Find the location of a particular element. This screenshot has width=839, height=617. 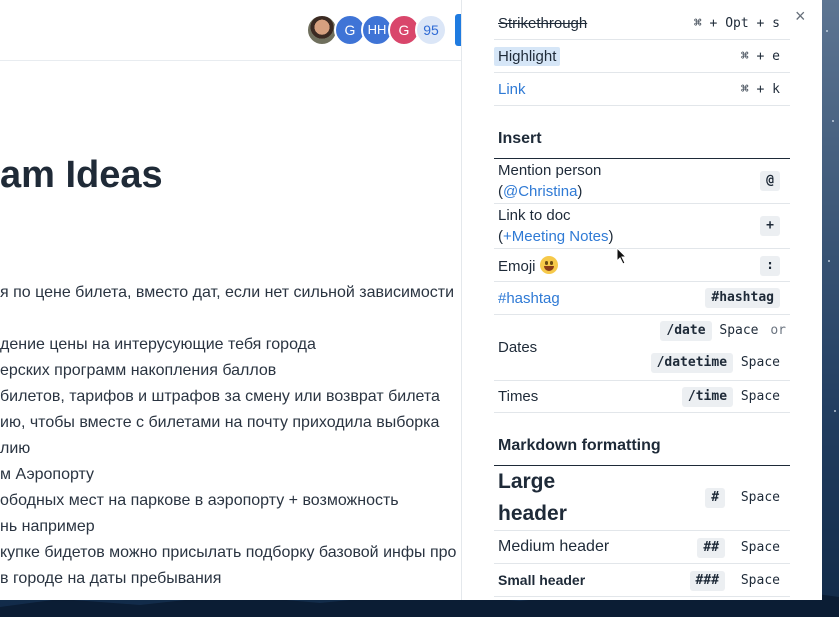

doc-header-bar: G HH G 95 is located at coordinates (230, 30).